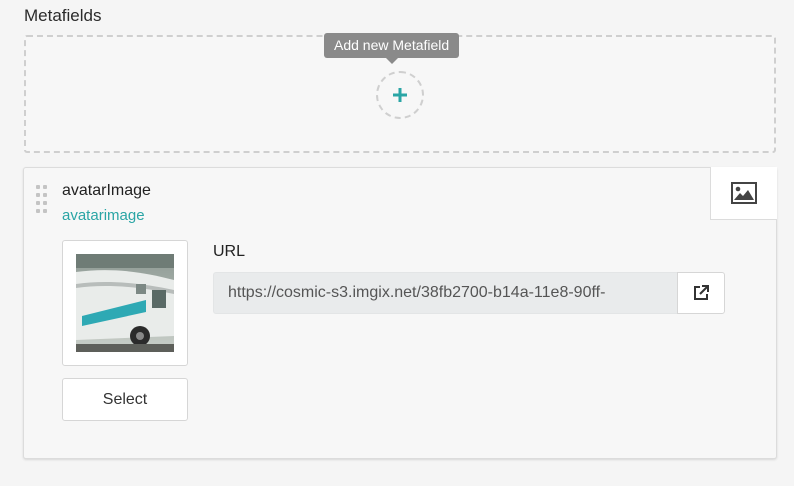 This screenshot has width=794, height=486. What do you see at coordinates (43, 199) in the screenshot?
I see `drag-handle-icon` at bounding box center [43, 199].